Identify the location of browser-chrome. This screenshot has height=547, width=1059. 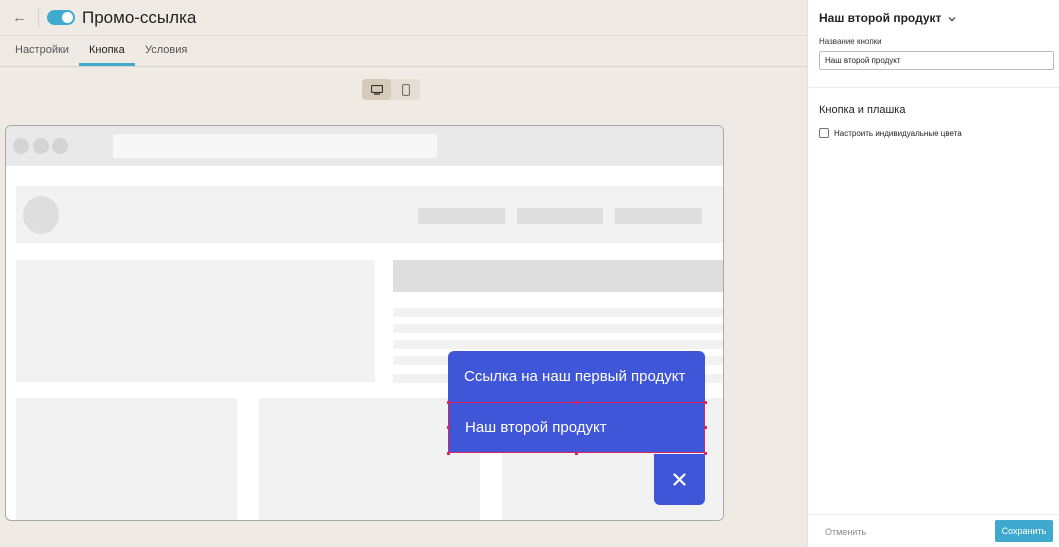
(364, 146).